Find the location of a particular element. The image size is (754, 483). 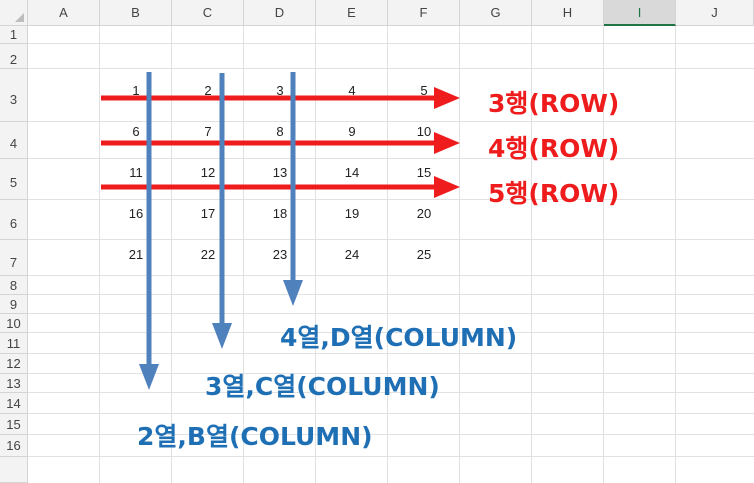

cell-b5: 11 is located at coordinates (136, 172).